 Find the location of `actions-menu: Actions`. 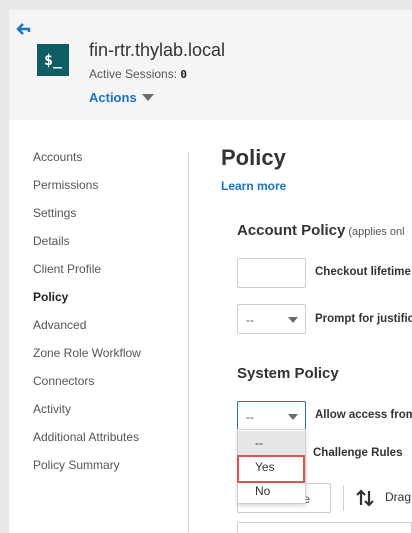

actions-menu: Actions is located at coordinates (121, 97).